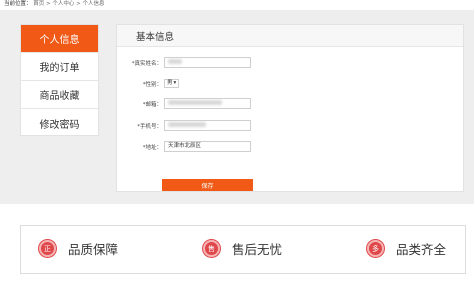  Describe the element at coordinates (152, 84) in the screenshot. I see `gender-label: *性别：` at that location.